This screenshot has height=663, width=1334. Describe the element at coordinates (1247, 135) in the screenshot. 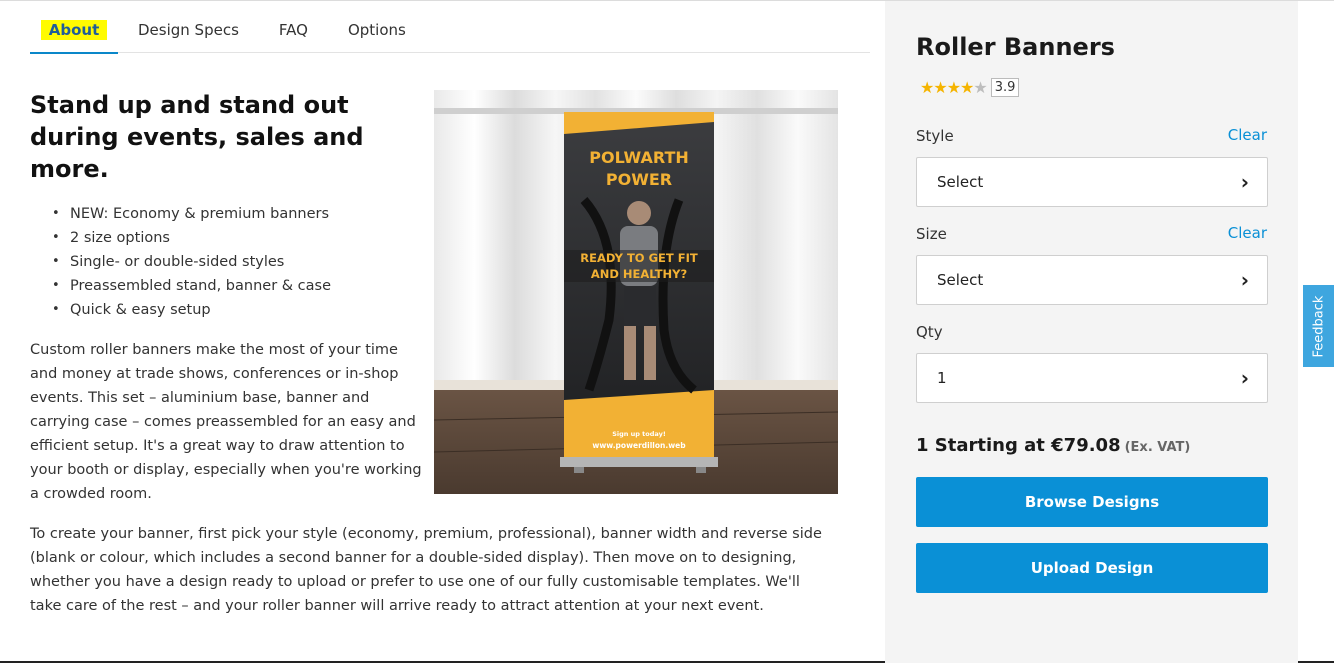

I see `style-clear-link: Clear` at that location.